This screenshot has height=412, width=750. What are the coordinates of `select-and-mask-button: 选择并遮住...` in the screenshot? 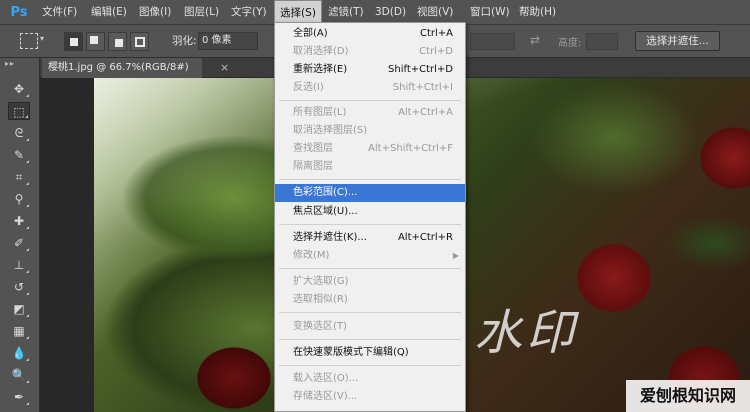 It's located at (677, 41).